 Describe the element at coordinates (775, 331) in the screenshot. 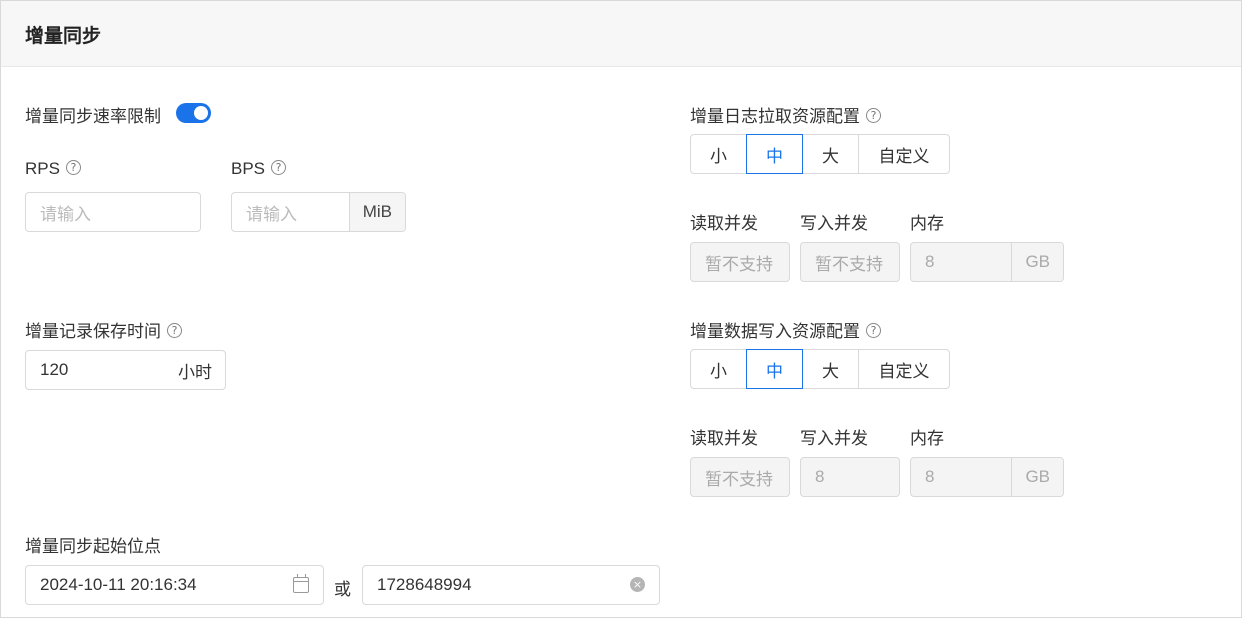

I see `data-write-label: 增量数据写入资源配置` at that location.